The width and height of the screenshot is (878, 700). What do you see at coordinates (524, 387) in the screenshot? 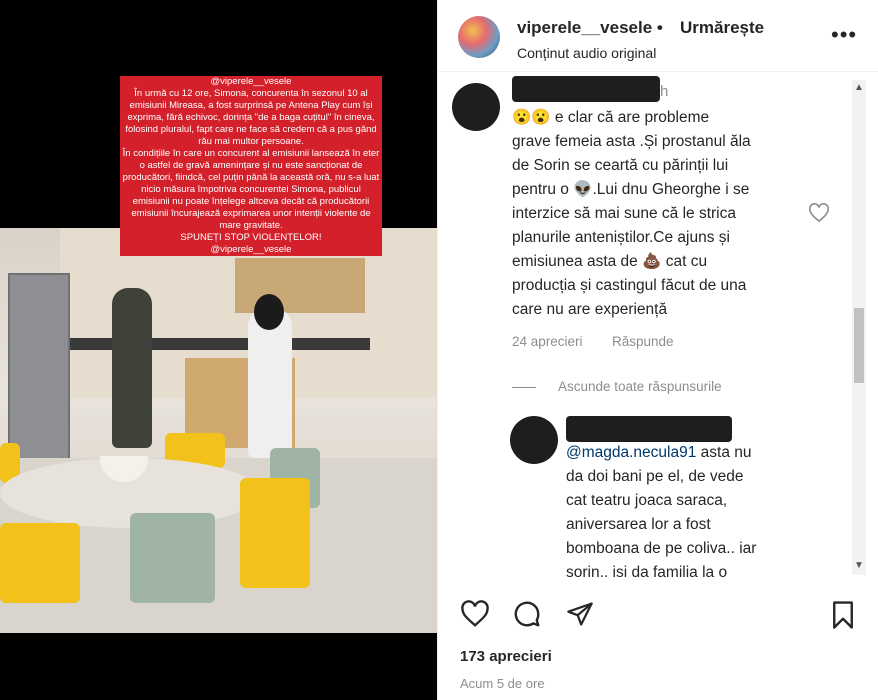
I see `replies-divider` at bounding box center [524, 387].